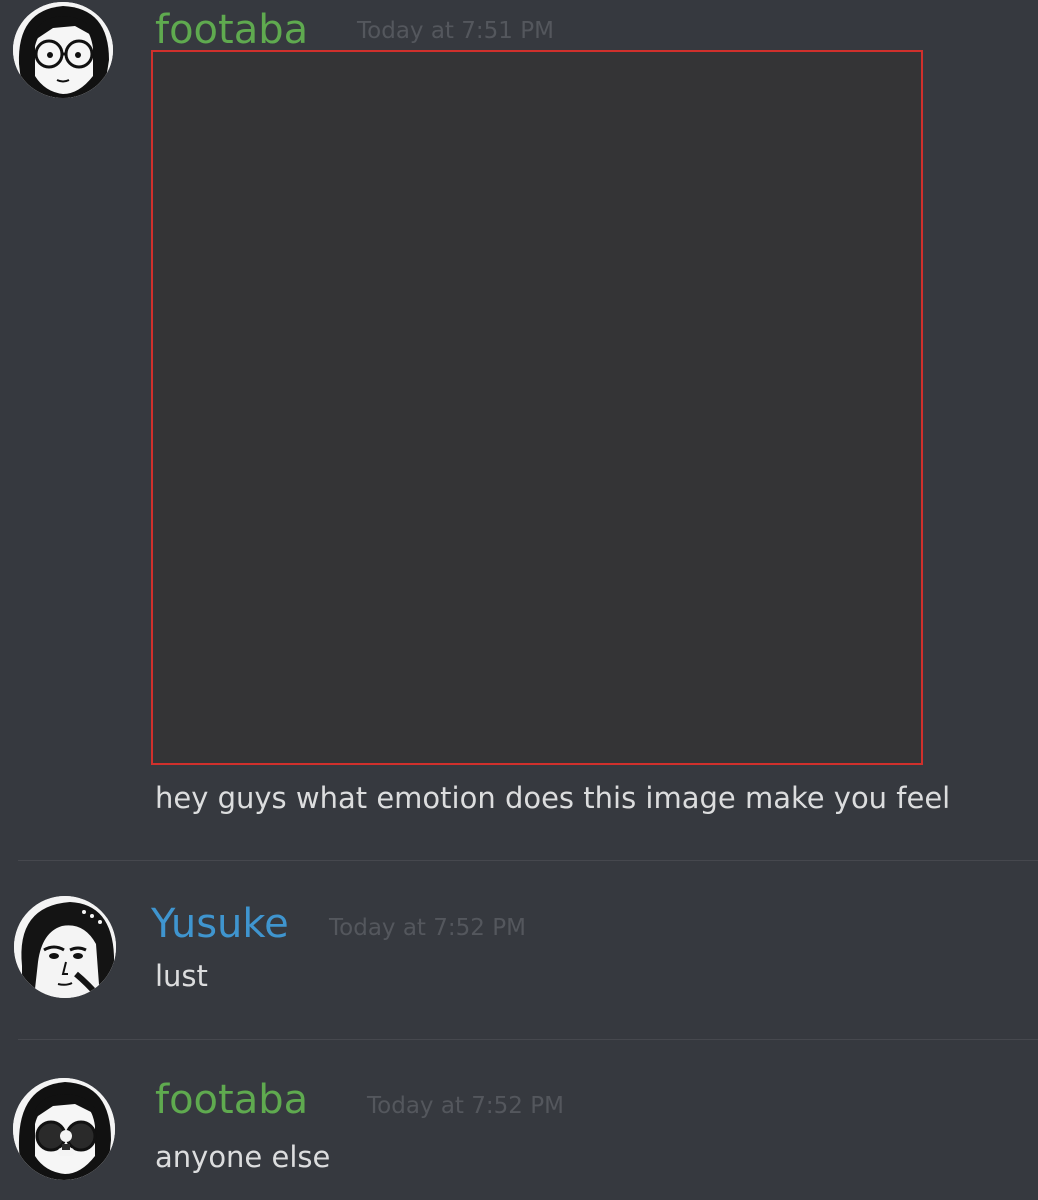  I want to click on message-timestamp: Today at 7:51 PM, so click(455, 31).